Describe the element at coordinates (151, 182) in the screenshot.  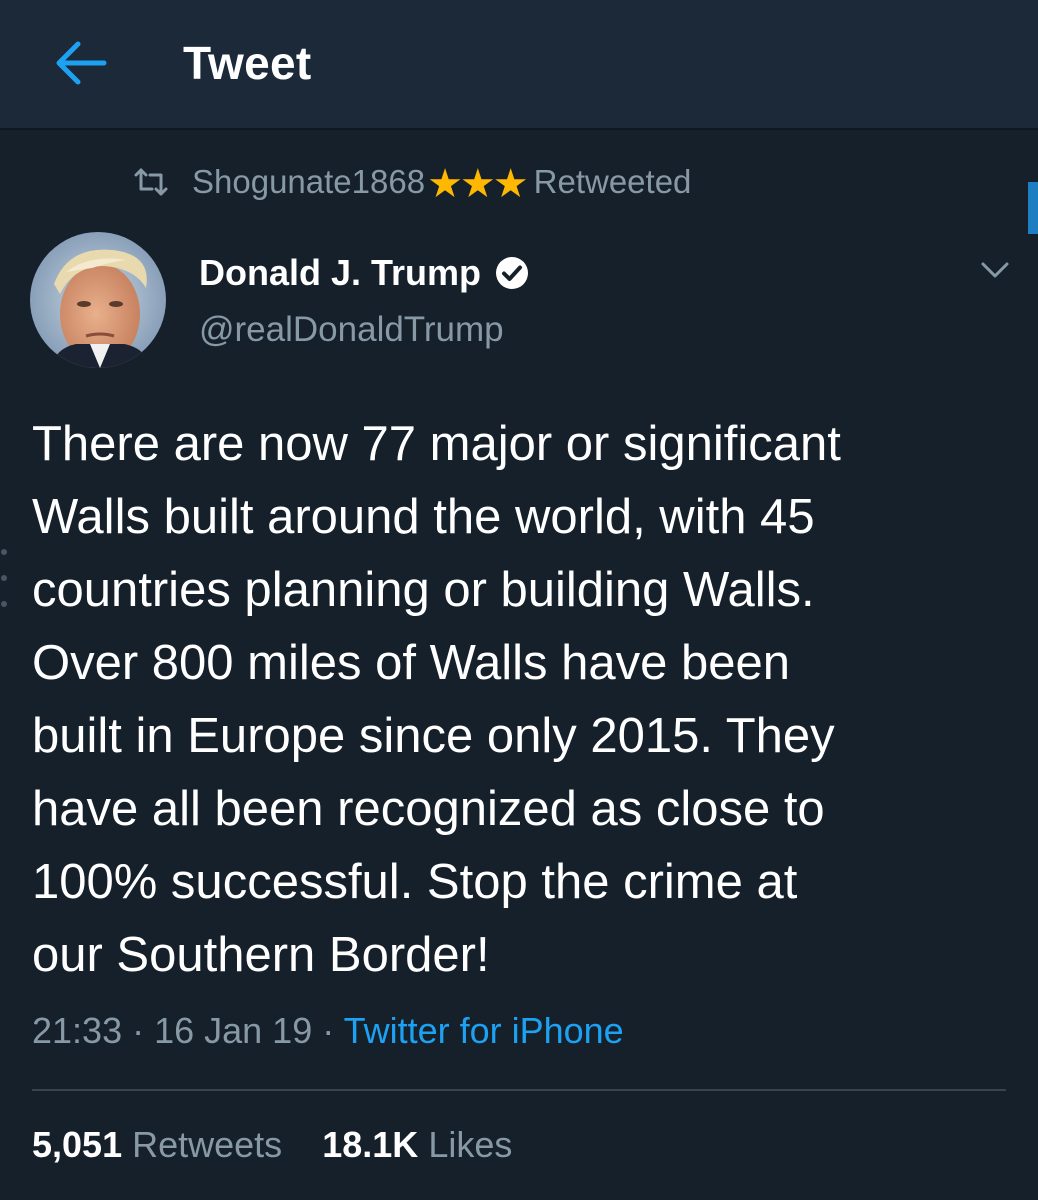
I see `retweet-icon` at that location.